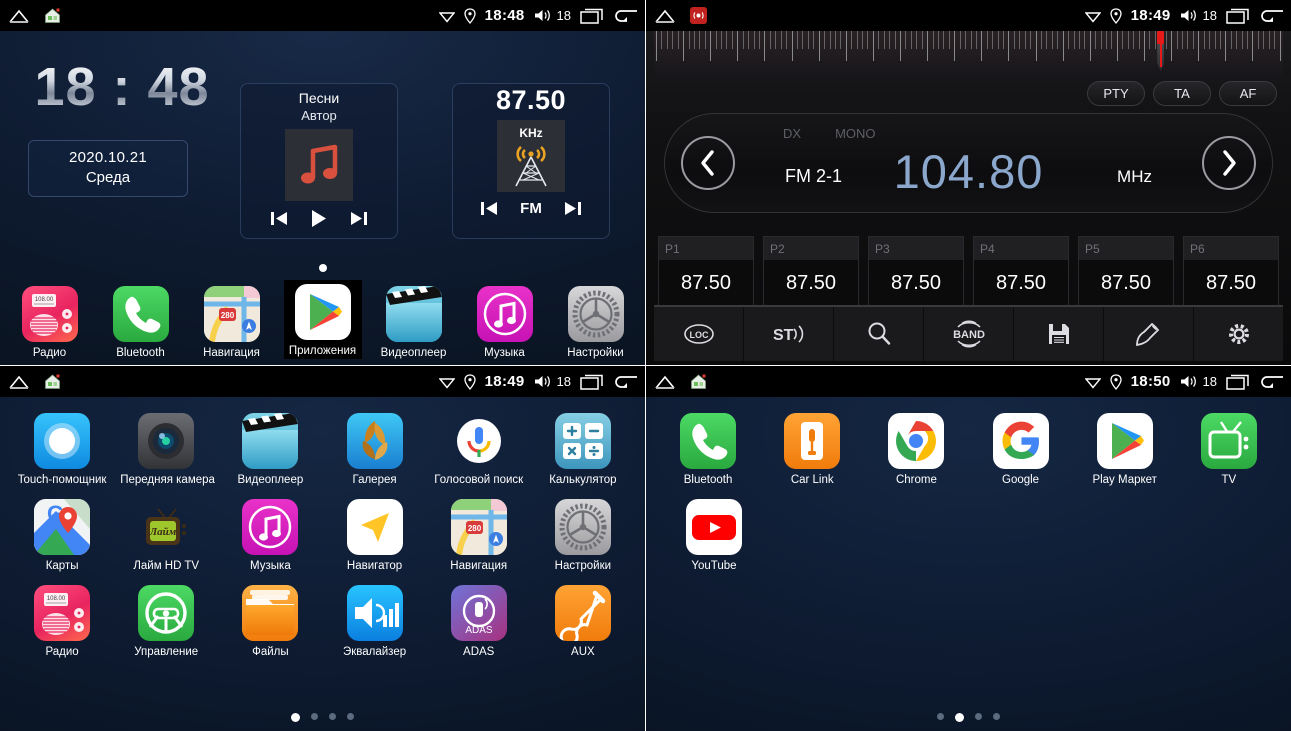 The image size is (1291, 731). What do you see at coordinates (916, 272) in the screenshot?
I see `preset-button: P3 87.50` at bounding box center [916, 272].